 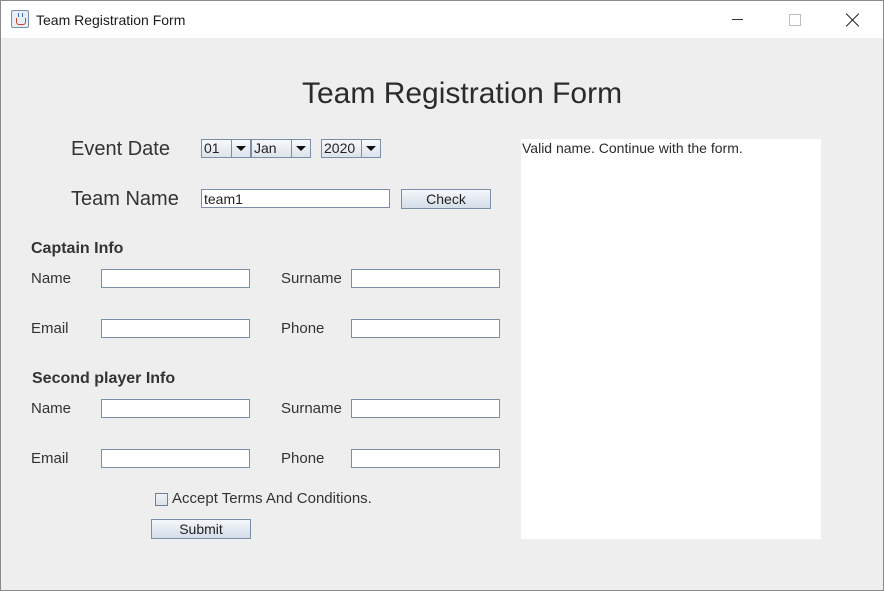 I want to click on window-title: Team Registration Form, so click(x=111, y=20).